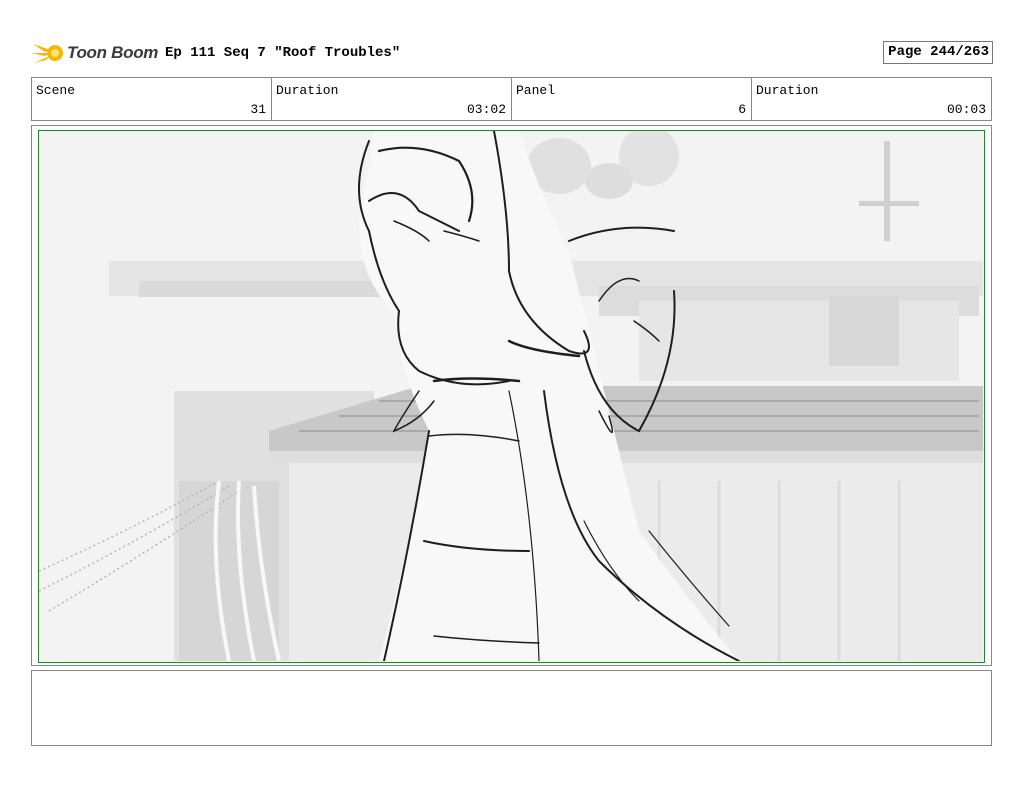 The width and height of the screenshot is (1024, 793). Describe the element at coordinates (632, 99) in the screenshot. I see `panel-cell: Panel 6` at that location.